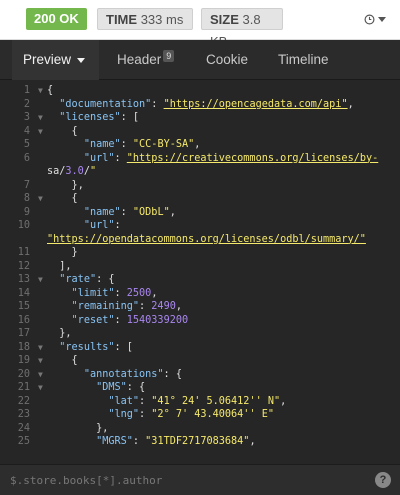  What do you see at coordinates (129, 212) in the screenshot?
I see `code-text: "name": "ODbL",` at bounding box center [129, 212].